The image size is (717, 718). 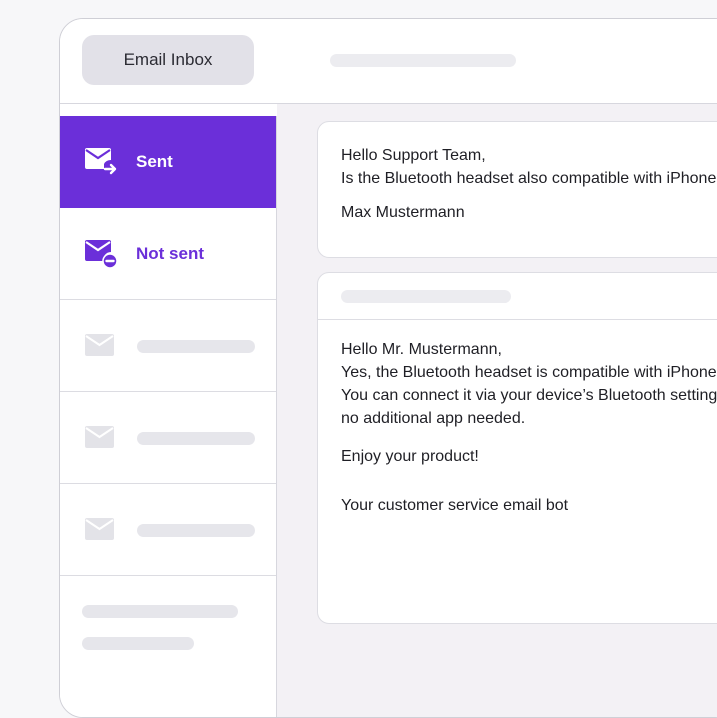 I want to click on top-placeholder, so click(x=423, y=60).